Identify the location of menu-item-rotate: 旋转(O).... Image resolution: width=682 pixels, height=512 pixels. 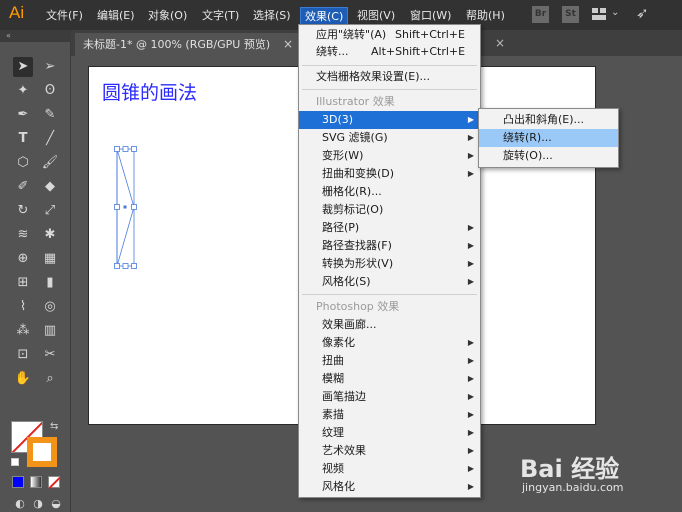
(548, 156).